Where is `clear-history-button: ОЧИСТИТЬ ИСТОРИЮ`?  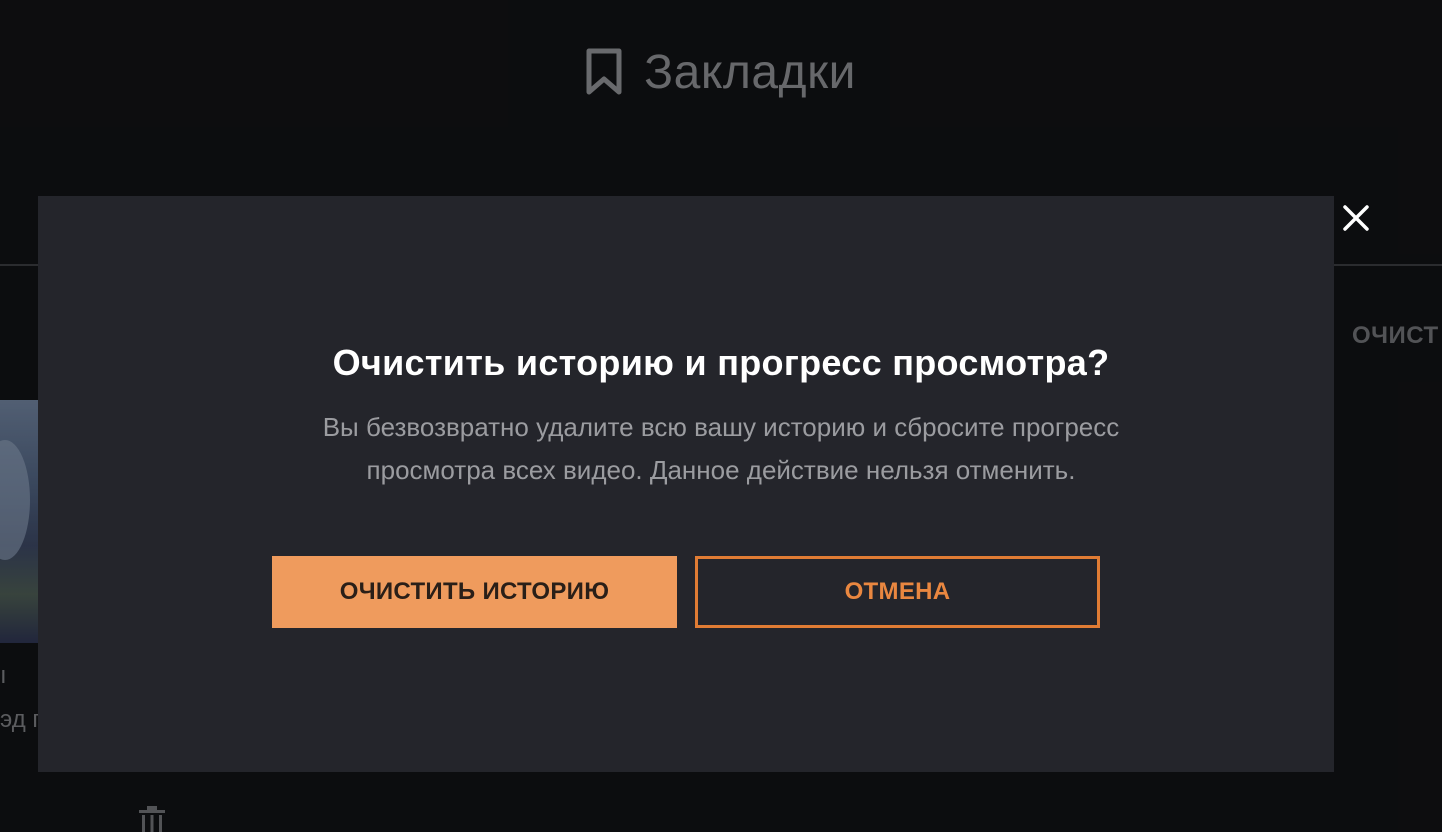
clear-history-button: ОЧИСТИТЬ ИСТОРИЮ is located at coordinates (474, 592).